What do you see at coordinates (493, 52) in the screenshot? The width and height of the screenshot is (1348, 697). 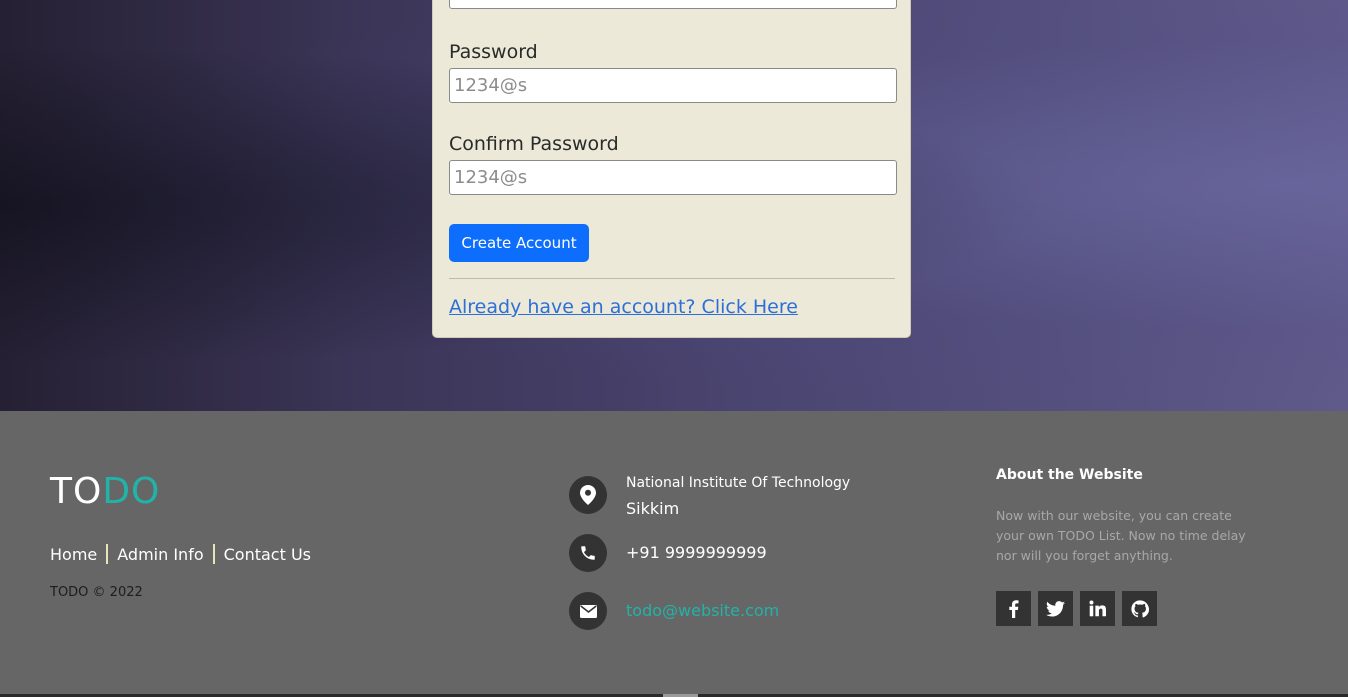 I see `password-label: Password` at bounding box center [493, 52].